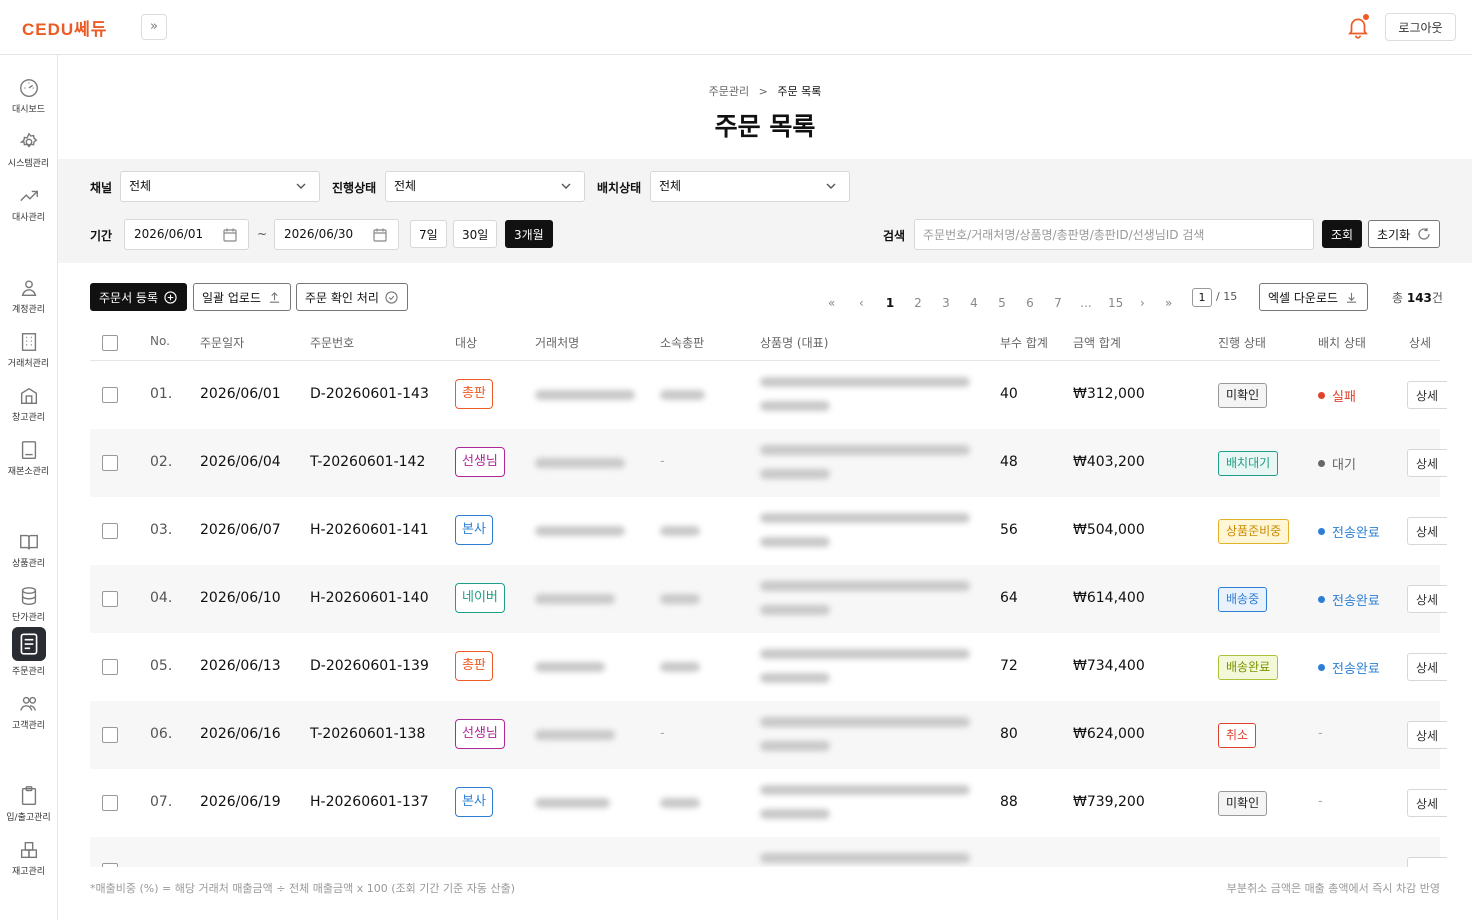  What do you see at coordinates (28, 353) in the screenshot?
I see `sidebar-item-clients: 거래처관리` at bounding box center [28, 353].